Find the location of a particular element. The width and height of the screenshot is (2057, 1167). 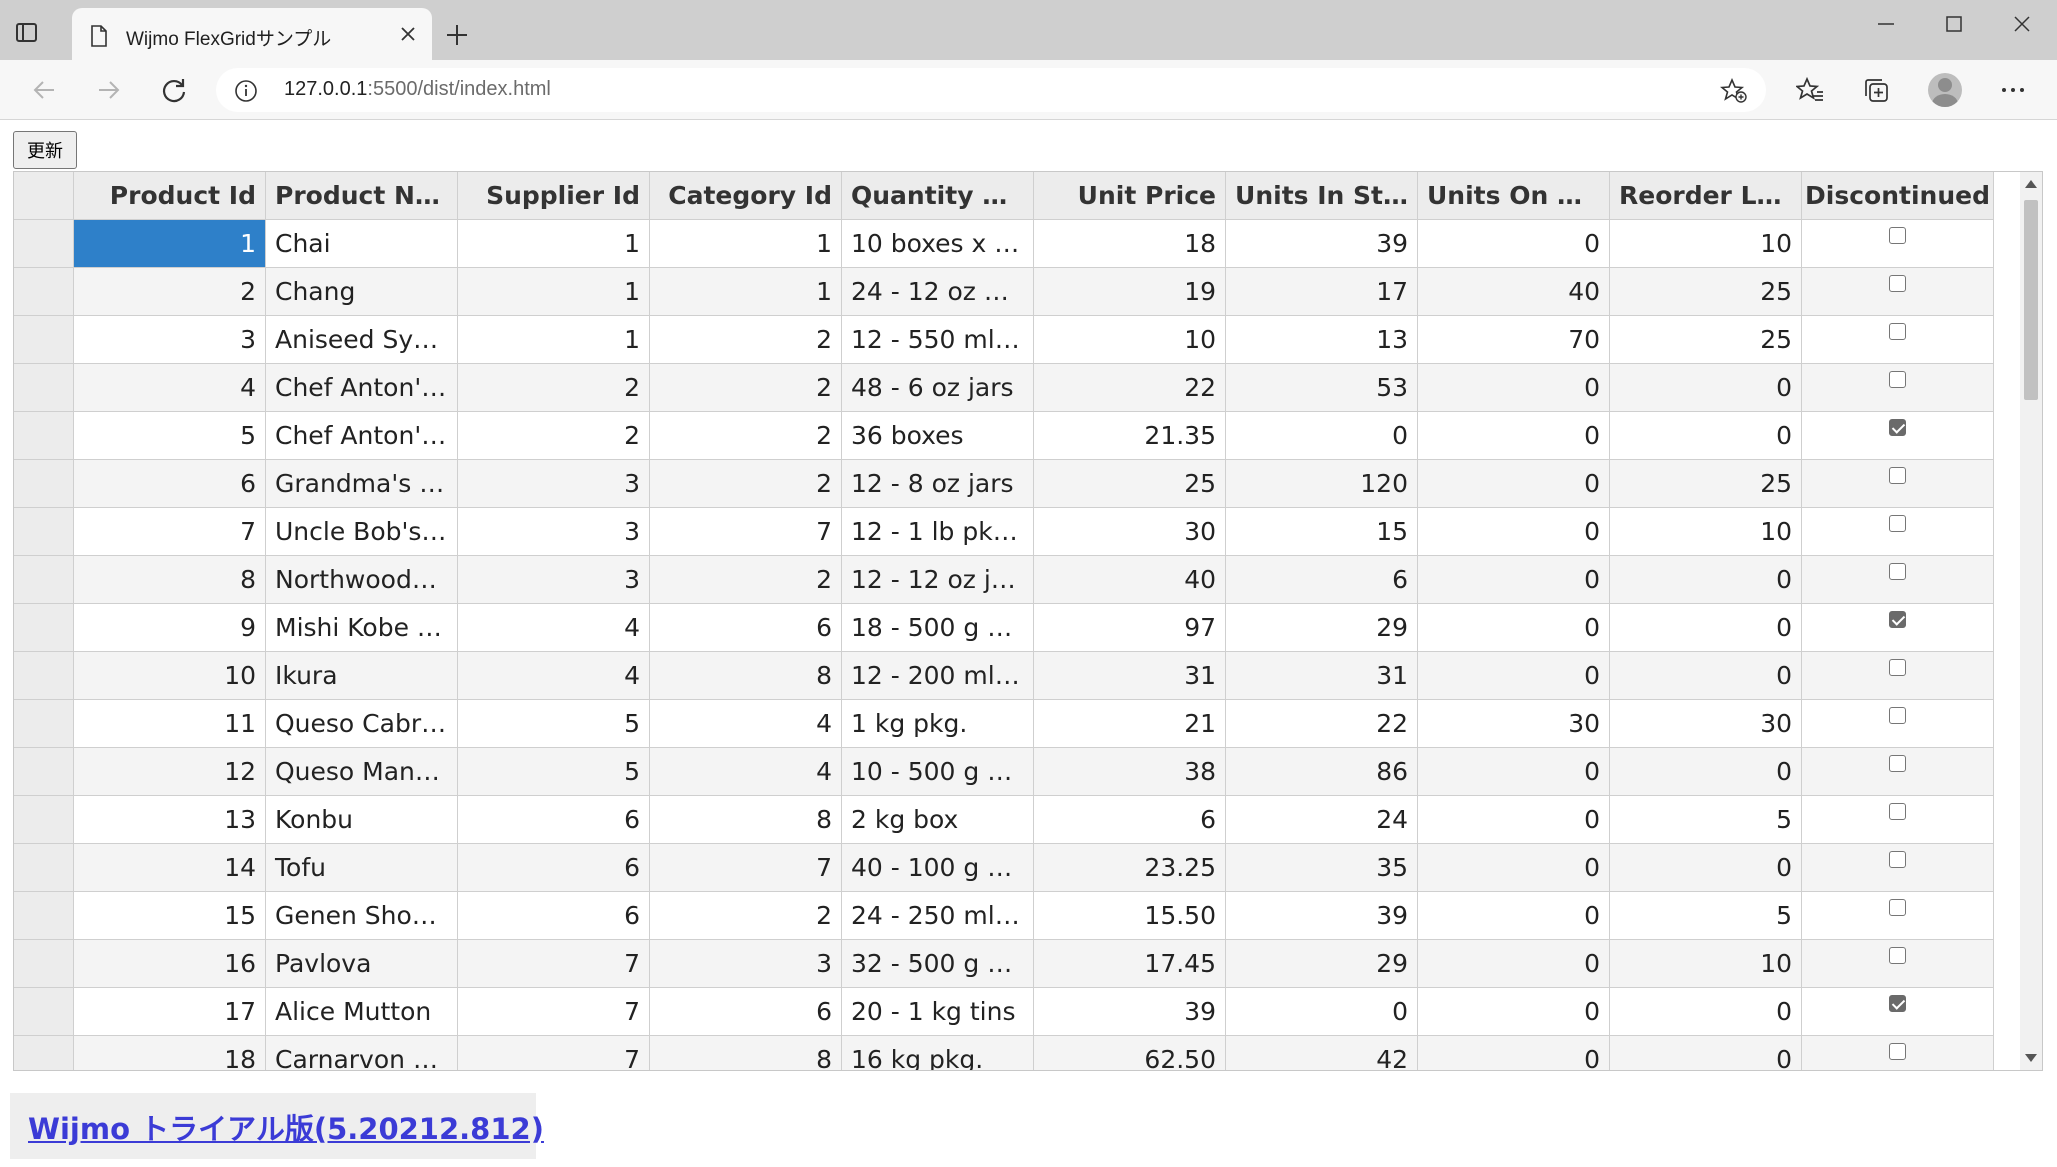

grid-cell: 29 is located at coordinates (1322, 628).